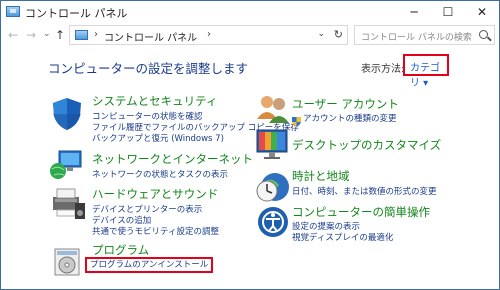  I want to click on control-panel-app-icon, so click(13, 11).